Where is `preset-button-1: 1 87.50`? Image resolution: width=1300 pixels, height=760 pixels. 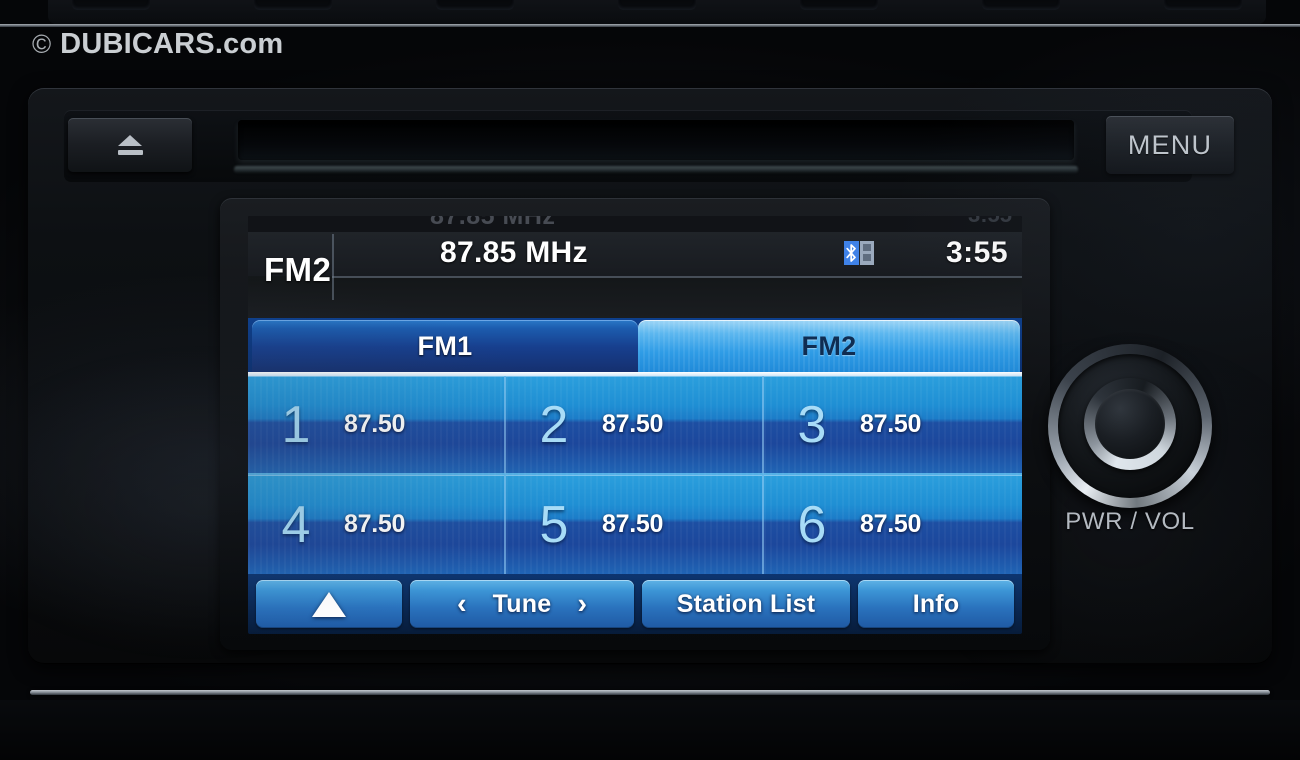 preset-button-1: 1 87.50 is located at coordinates (377, 425).